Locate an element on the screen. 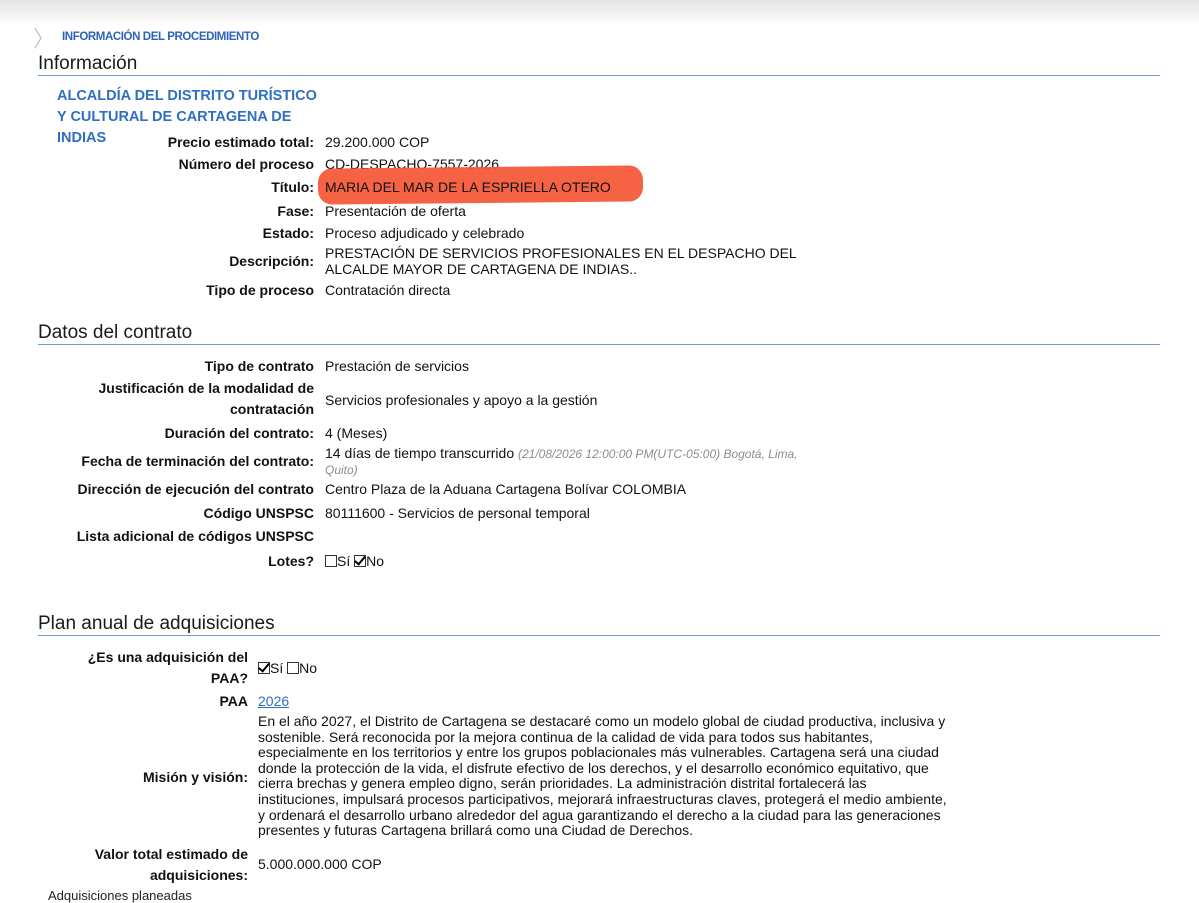 Image resolution: width=1199 pixels, height=903 pixels. valor-total-label-line-1: Valor total estimado de is located at coordinates (171, 854).